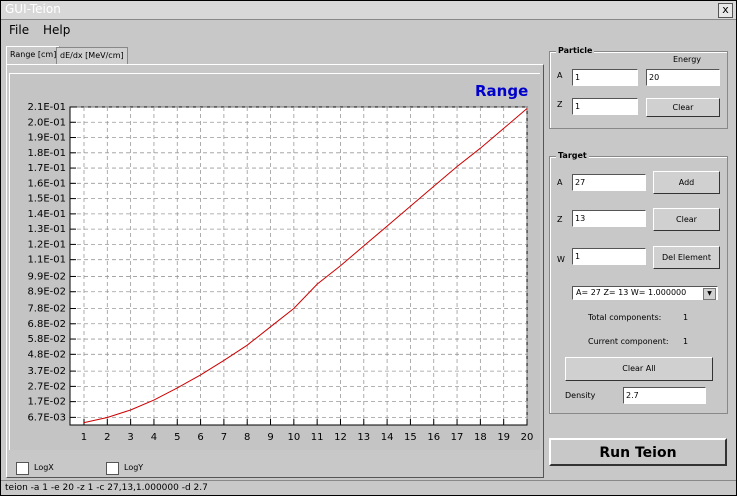 Image resolution: width=737 pixels, height=496 pixels. Describe the element at coordinates (46, 309) in the screenshot. I see `y-tick-label: 7.8E-02` at that location.